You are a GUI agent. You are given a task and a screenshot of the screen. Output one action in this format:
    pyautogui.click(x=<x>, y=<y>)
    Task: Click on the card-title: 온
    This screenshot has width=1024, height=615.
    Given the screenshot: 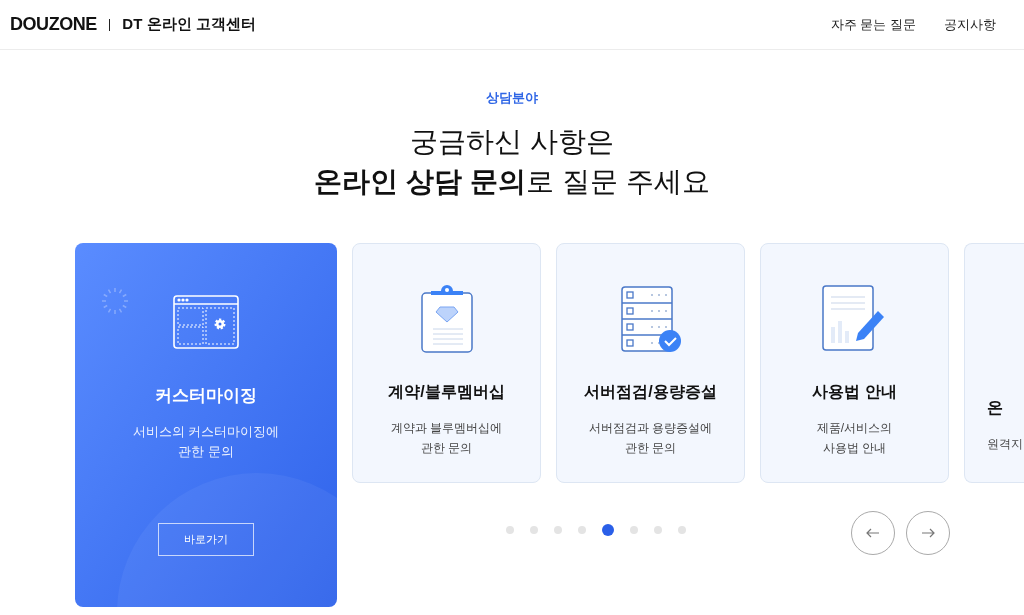 What is the action you would take?
    pyautogui.click(x=995, y=407)
    